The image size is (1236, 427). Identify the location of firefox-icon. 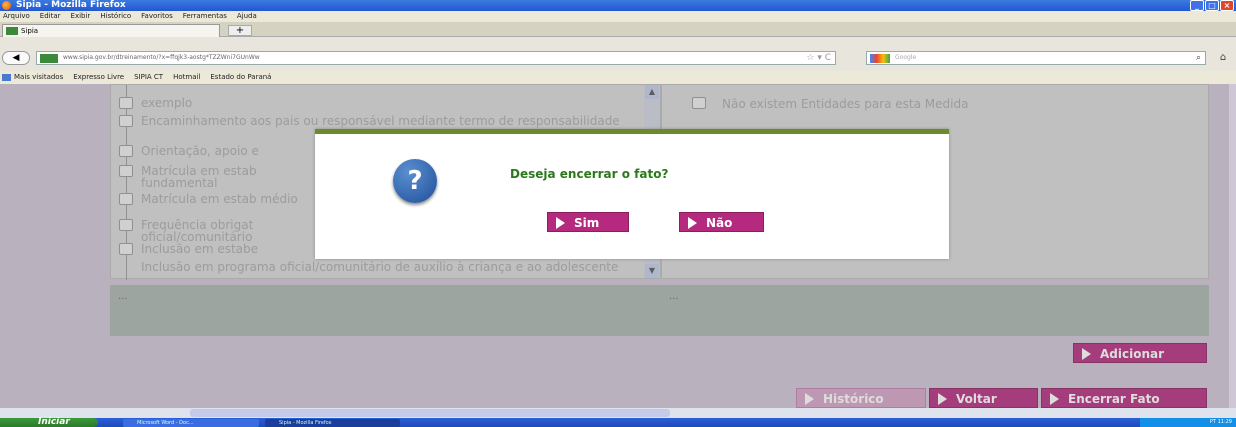
(6, 5).